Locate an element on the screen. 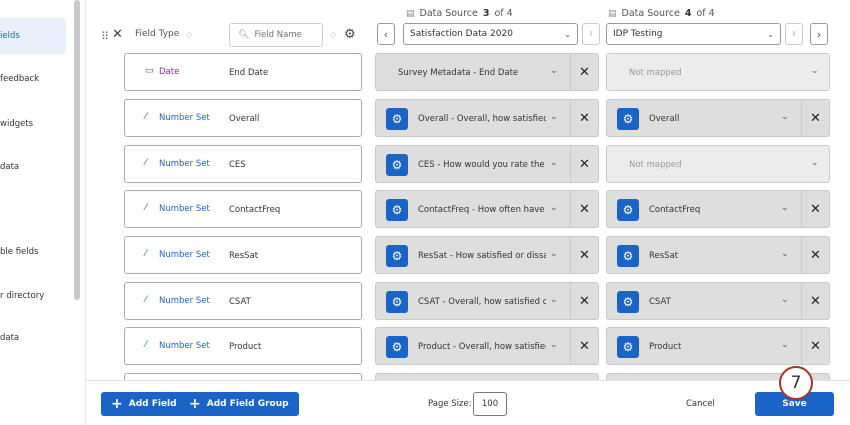 The image size is (850, 425). prev-source-button: ‹ is located at coordinates (386, 34).